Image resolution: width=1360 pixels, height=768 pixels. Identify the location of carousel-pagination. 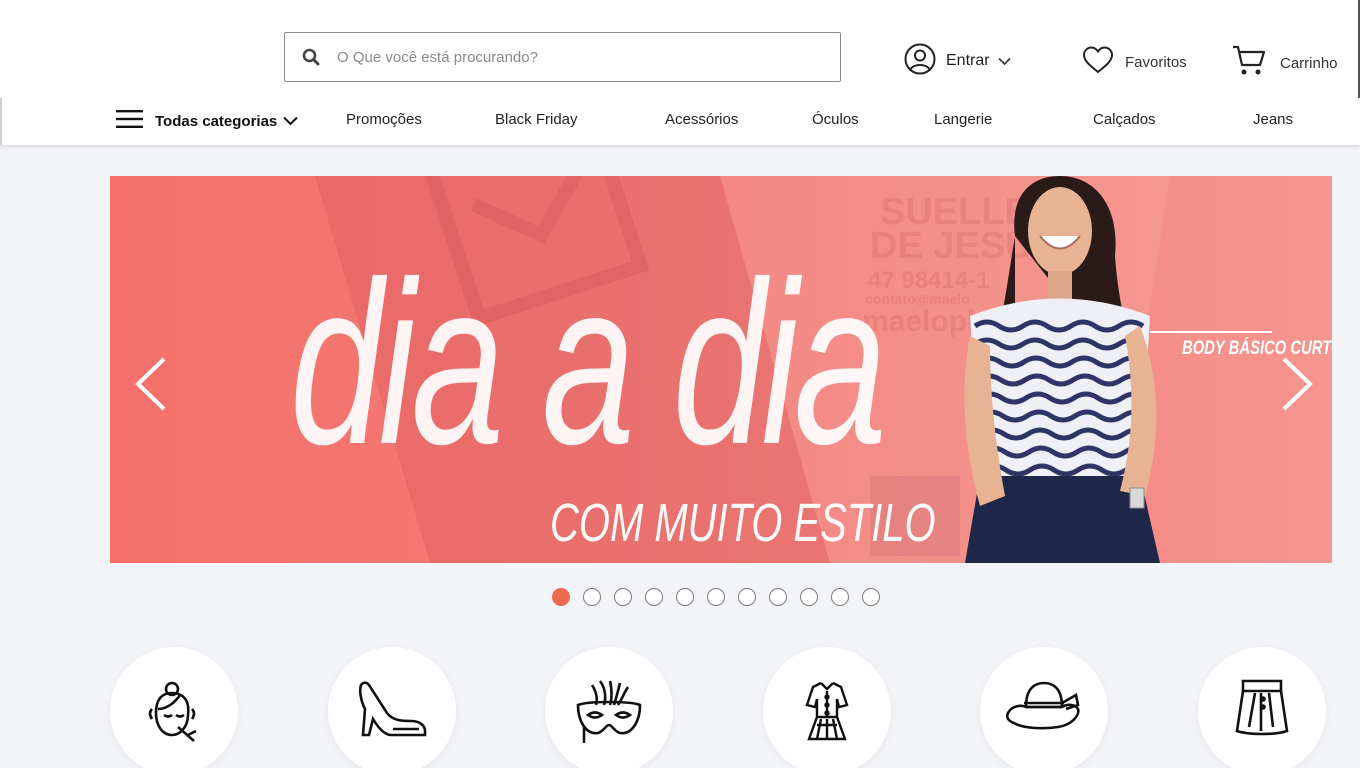
(722, 597).